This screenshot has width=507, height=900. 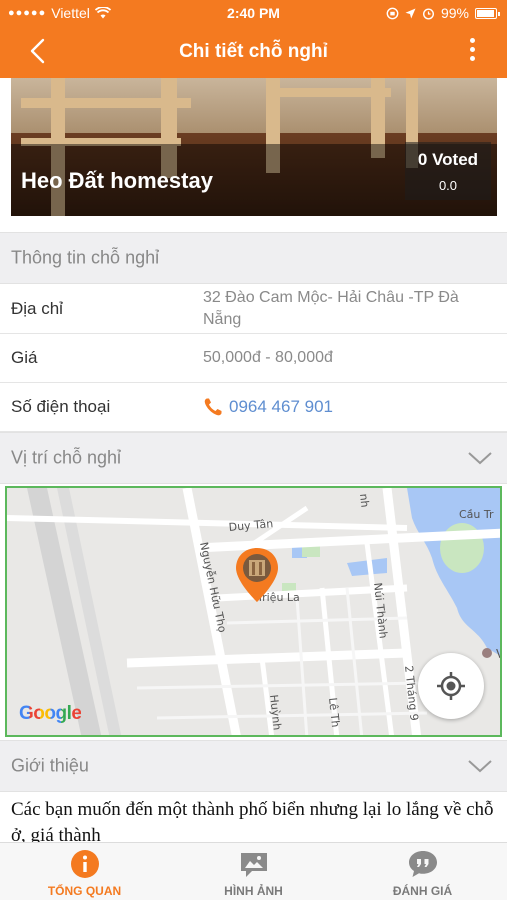 I want to click on price-value: 50,000đ - 80,000đ, so click(x=268, y=357).